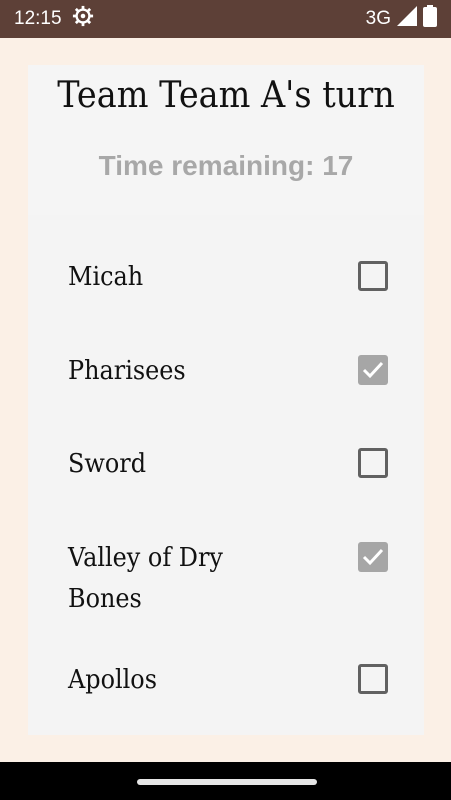  I want to click on status-left: 12:15, so click(54, 19).